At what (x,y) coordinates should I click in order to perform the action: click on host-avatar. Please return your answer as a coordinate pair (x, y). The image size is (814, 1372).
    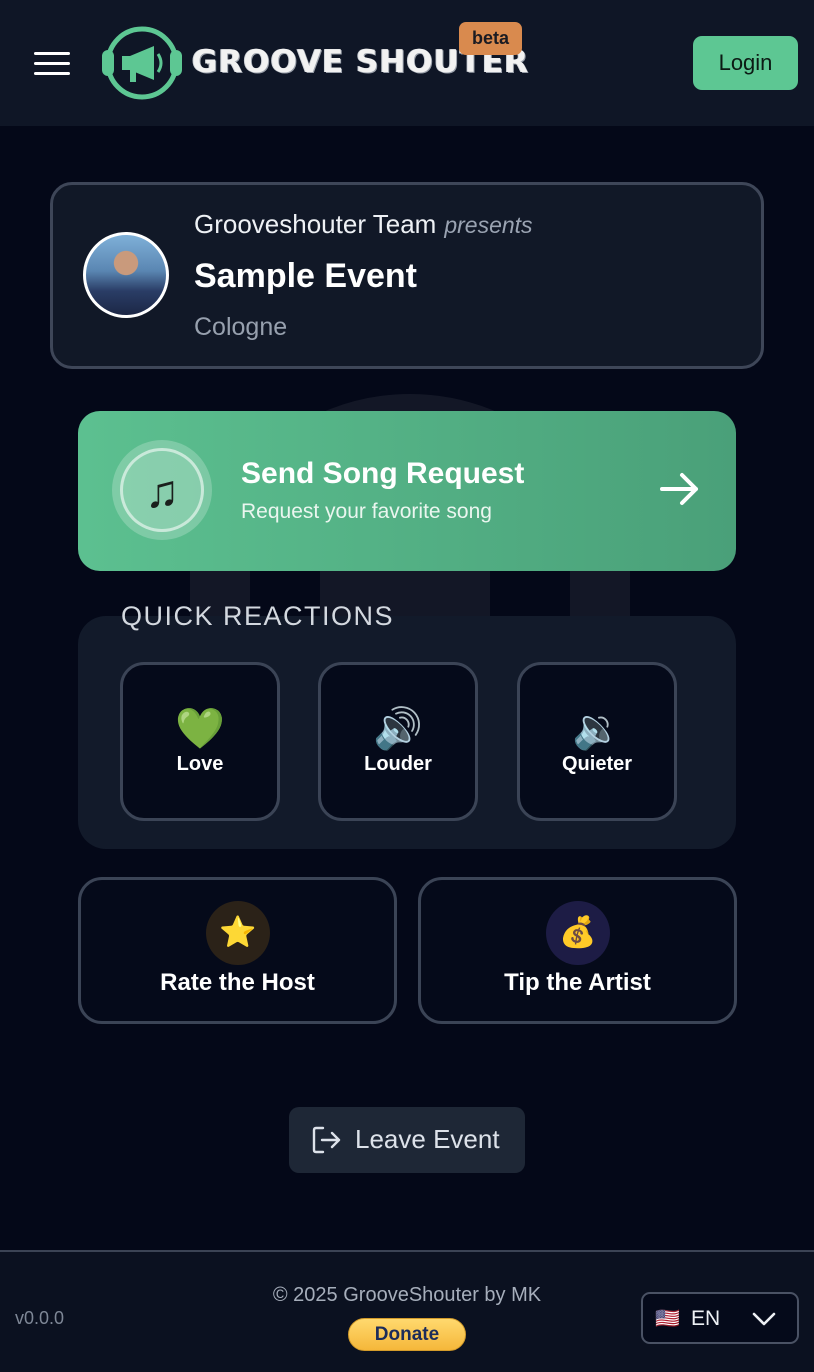
    Looking at the image, I should click on (126, 275).